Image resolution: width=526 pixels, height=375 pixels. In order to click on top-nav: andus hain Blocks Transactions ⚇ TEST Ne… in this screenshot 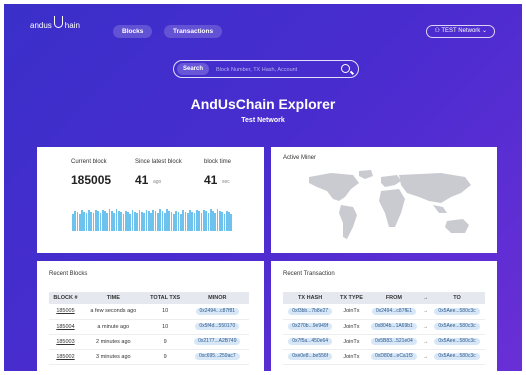, I will do `click(263, 21)`.